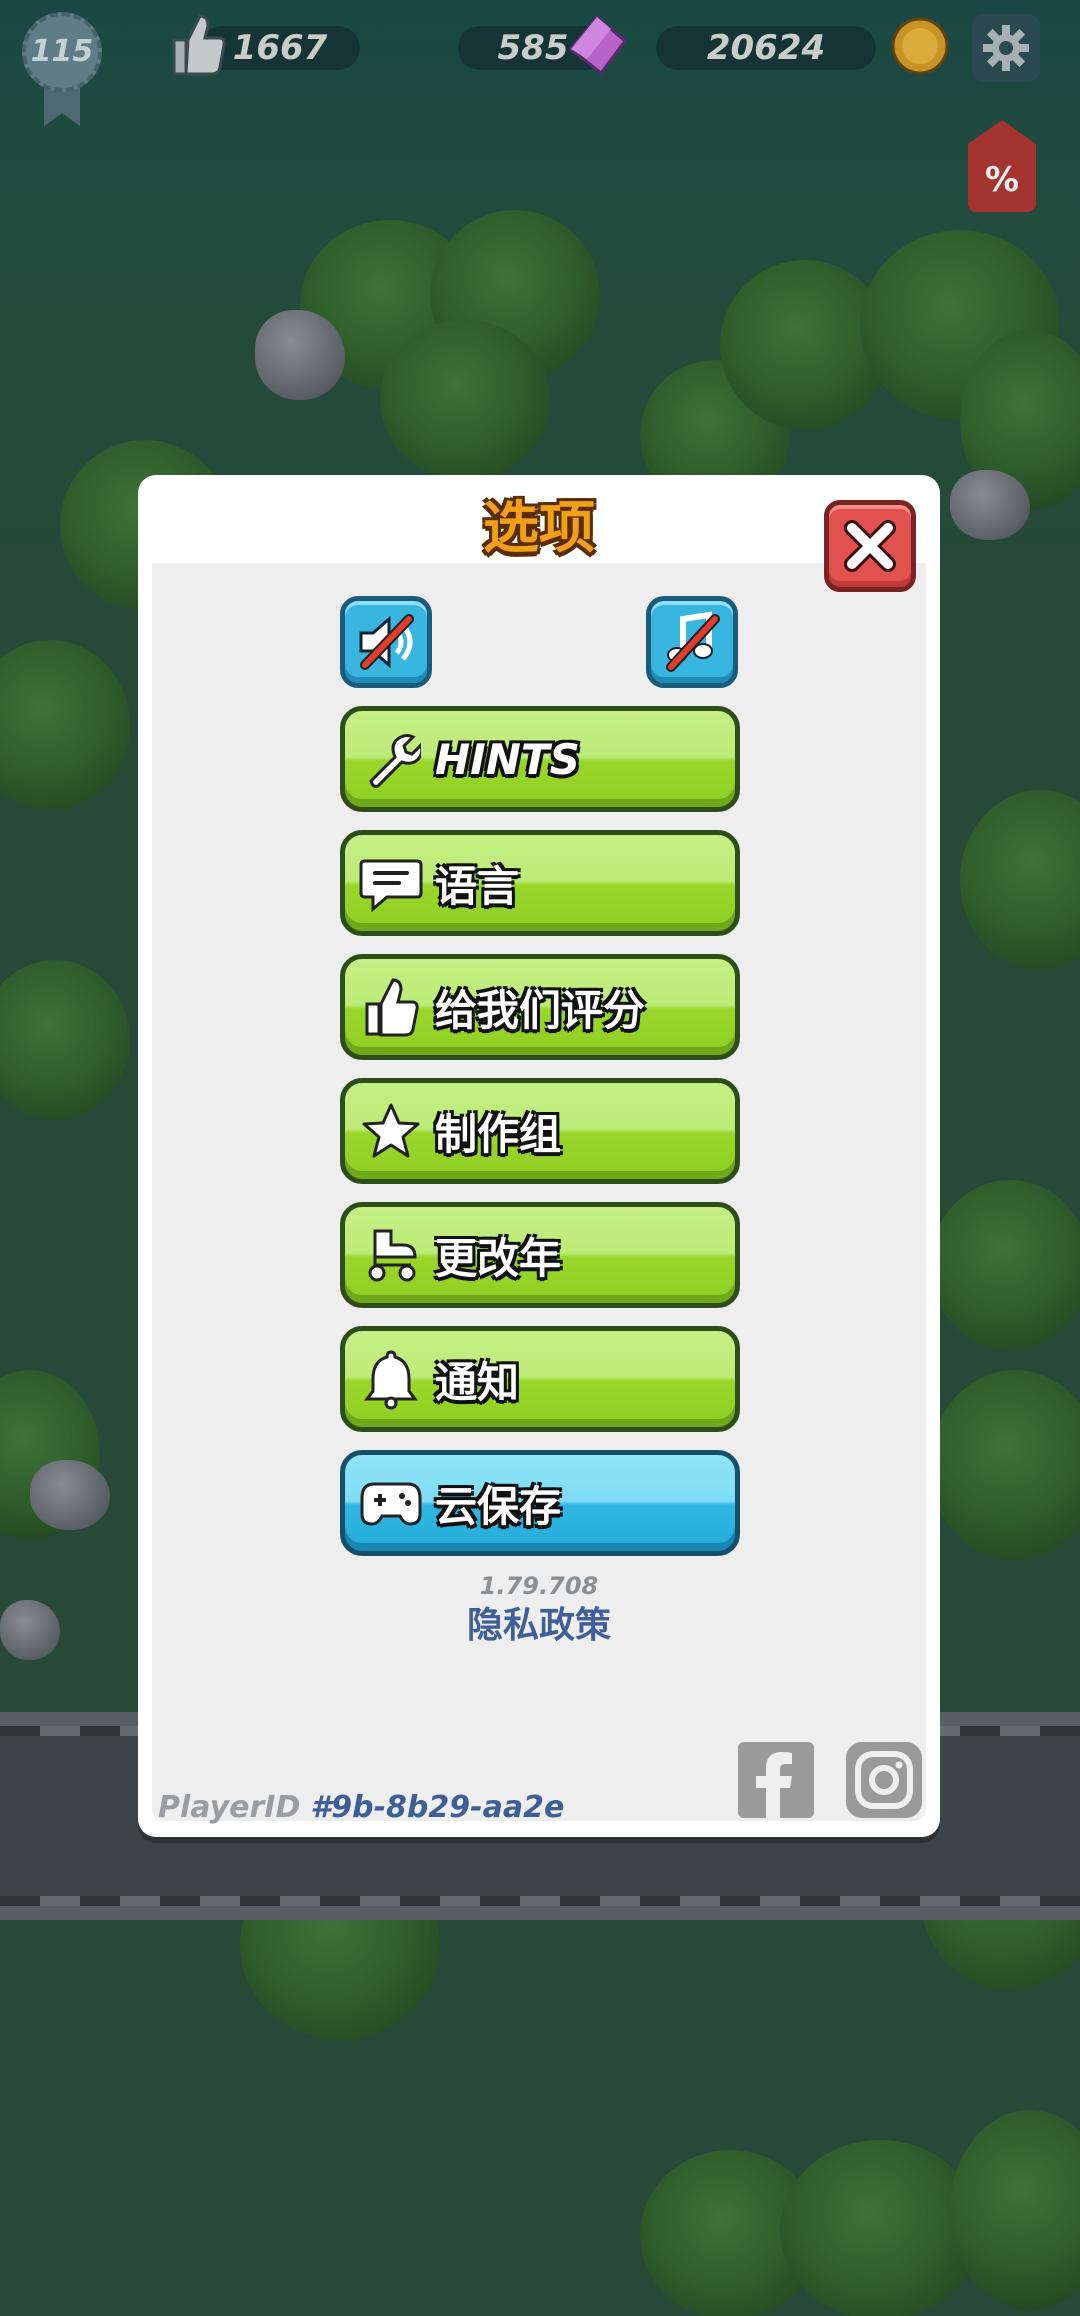 Image resolution: width=1080 pixels, height=2316 pixels. I want to click on facebook-icon, so click(776, 1780).